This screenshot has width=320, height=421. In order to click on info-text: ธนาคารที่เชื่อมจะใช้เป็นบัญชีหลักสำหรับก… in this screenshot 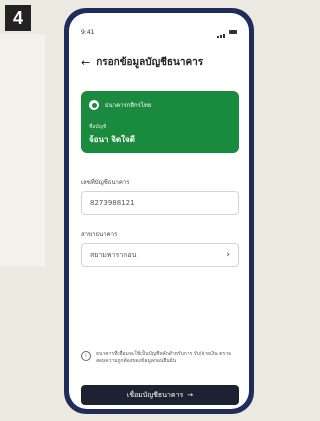, I will do `click(163, 357)`.